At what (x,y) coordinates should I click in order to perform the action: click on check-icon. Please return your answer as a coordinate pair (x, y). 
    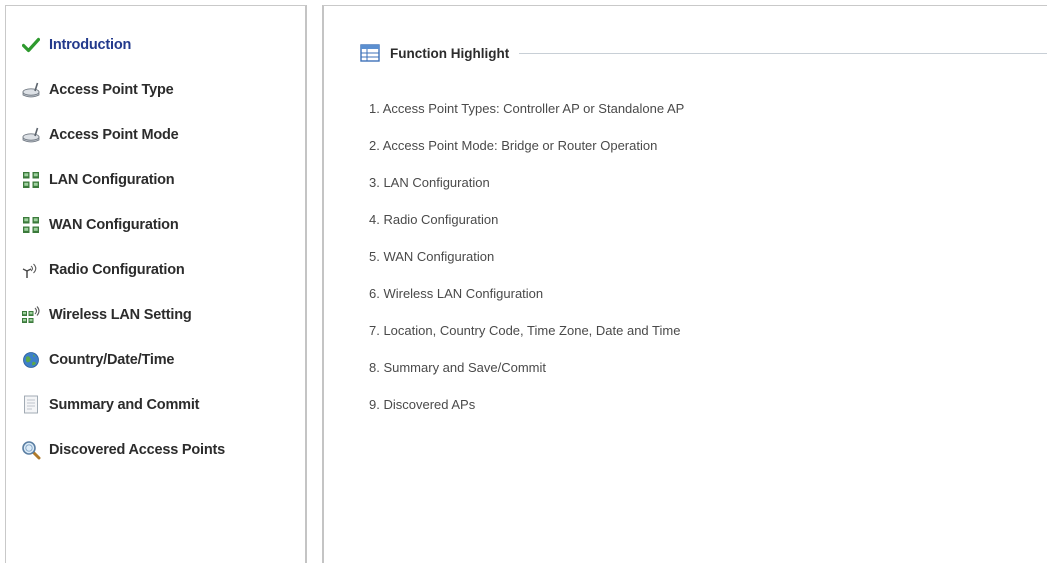
    Looking at the image, I should click on (31, 45).